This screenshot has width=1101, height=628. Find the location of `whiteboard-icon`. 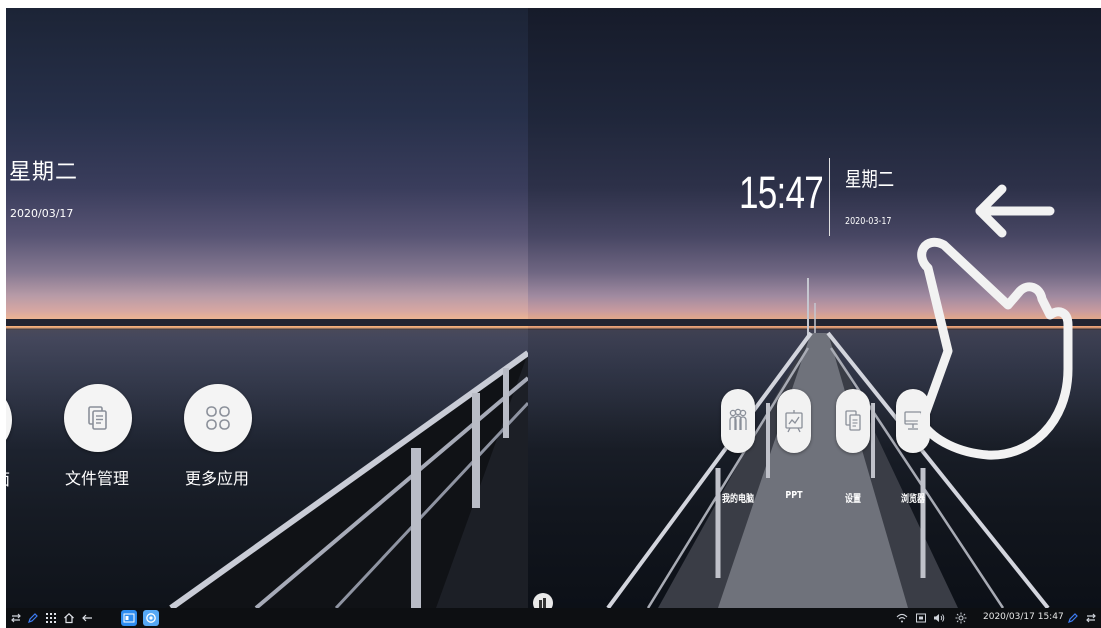

whiteboard-icon is located at coordinates (794, 421).